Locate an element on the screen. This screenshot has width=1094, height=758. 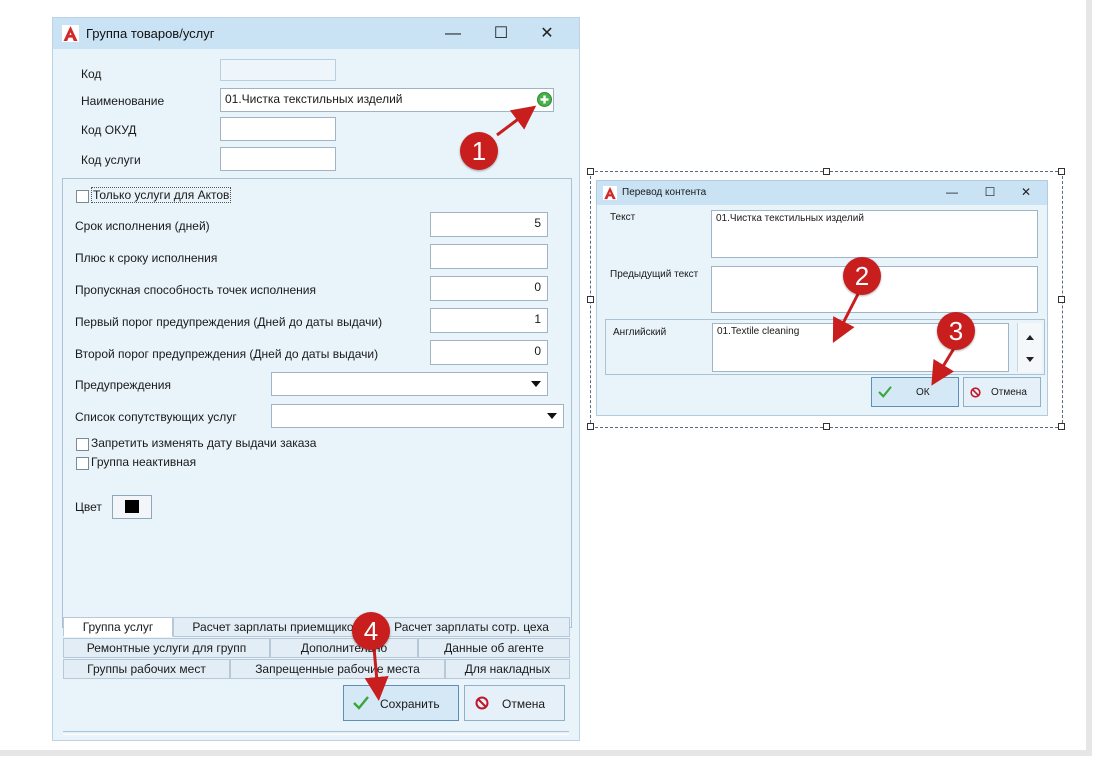
step-marker-1: 1 is located at coordinates (479, 151).